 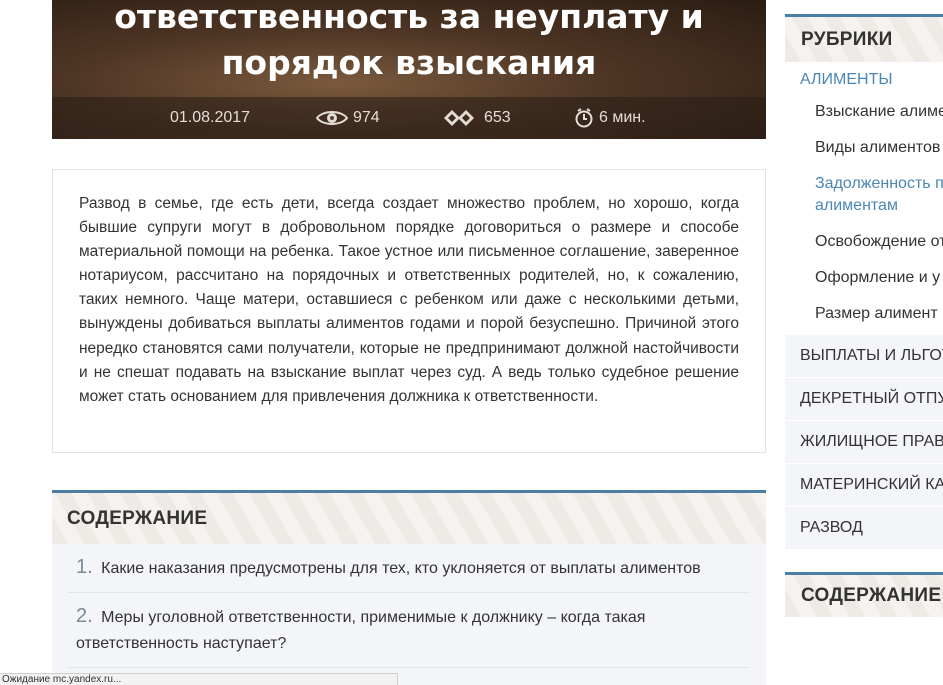 I want to click on comments-icon, so click(x=461, y=118).